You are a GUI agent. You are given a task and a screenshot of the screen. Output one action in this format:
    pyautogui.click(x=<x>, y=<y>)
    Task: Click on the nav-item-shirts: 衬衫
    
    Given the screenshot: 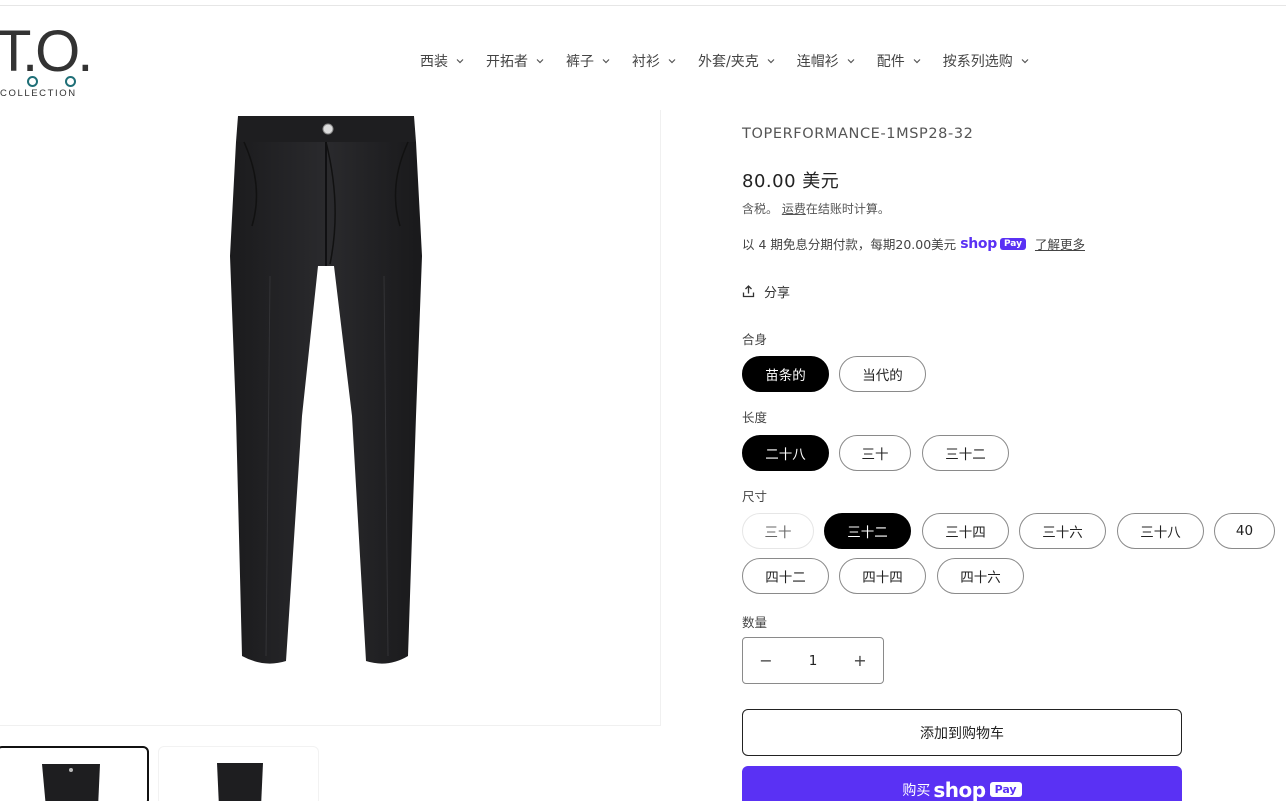 What is the action you would take?
    pyautogui.click(x=655, y=61)
    